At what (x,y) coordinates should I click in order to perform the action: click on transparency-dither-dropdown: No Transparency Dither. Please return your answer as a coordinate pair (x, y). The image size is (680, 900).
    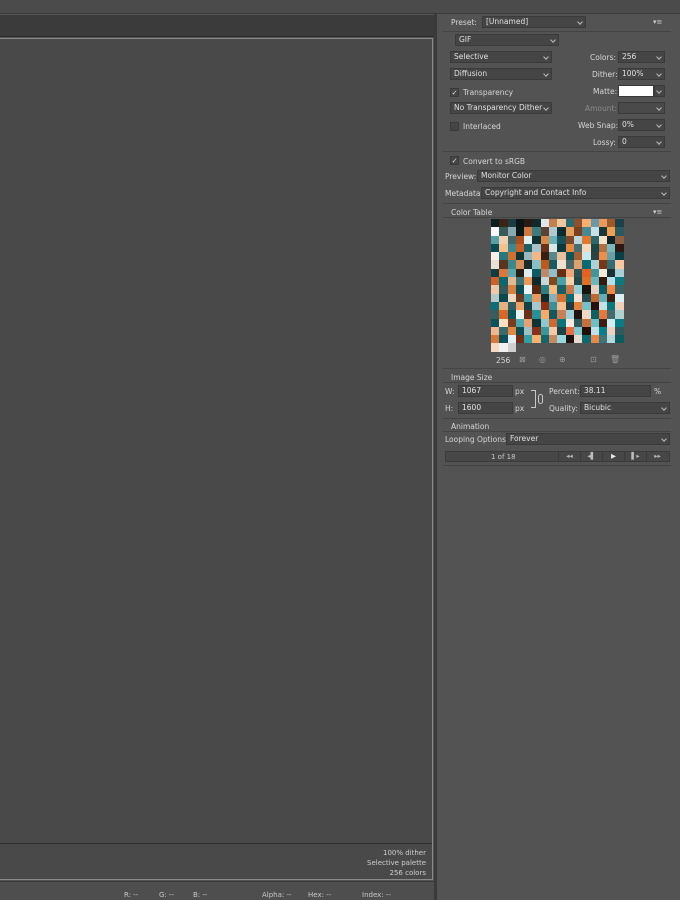
    Looking at the image, I should click on (501, 108).